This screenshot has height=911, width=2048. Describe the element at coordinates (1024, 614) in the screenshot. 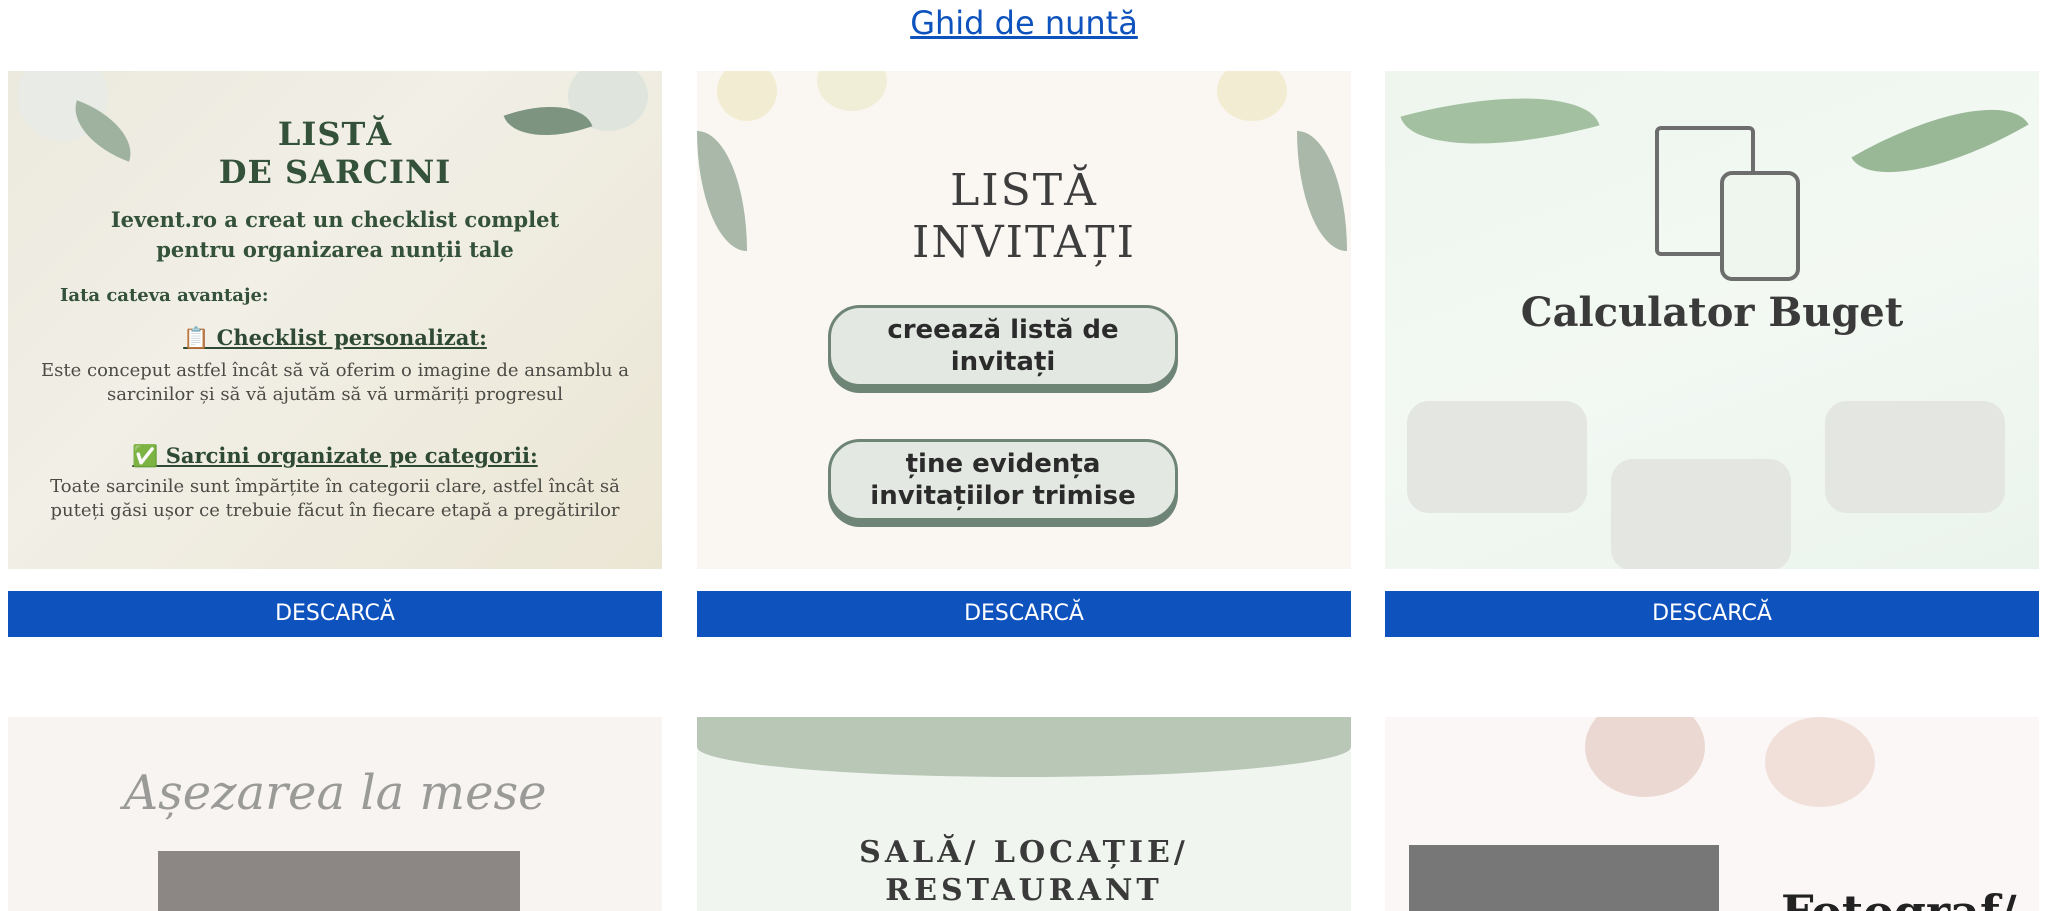

I see `download-button-guests: DESCARCĂ` at that location.